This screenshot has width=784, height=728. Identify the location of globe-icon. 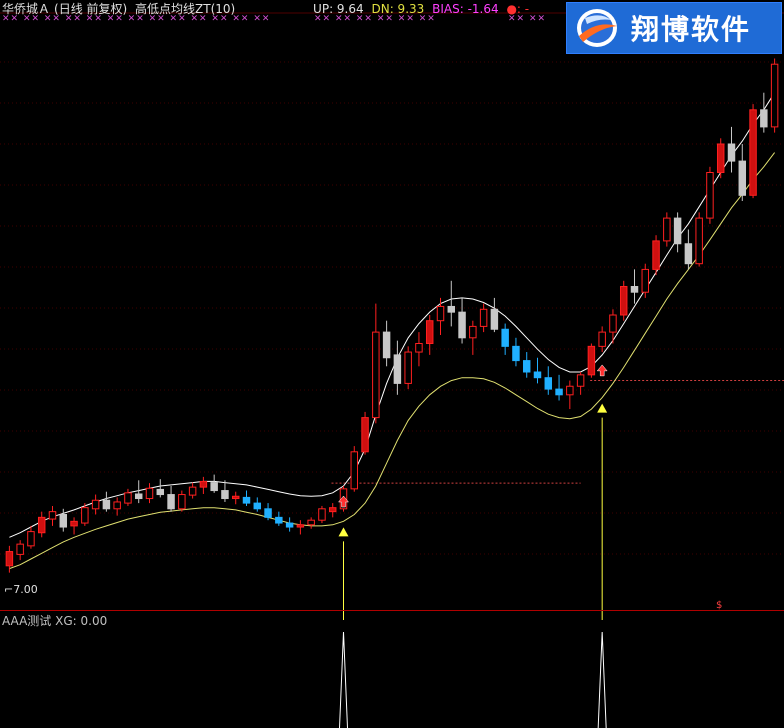
(597, 28).